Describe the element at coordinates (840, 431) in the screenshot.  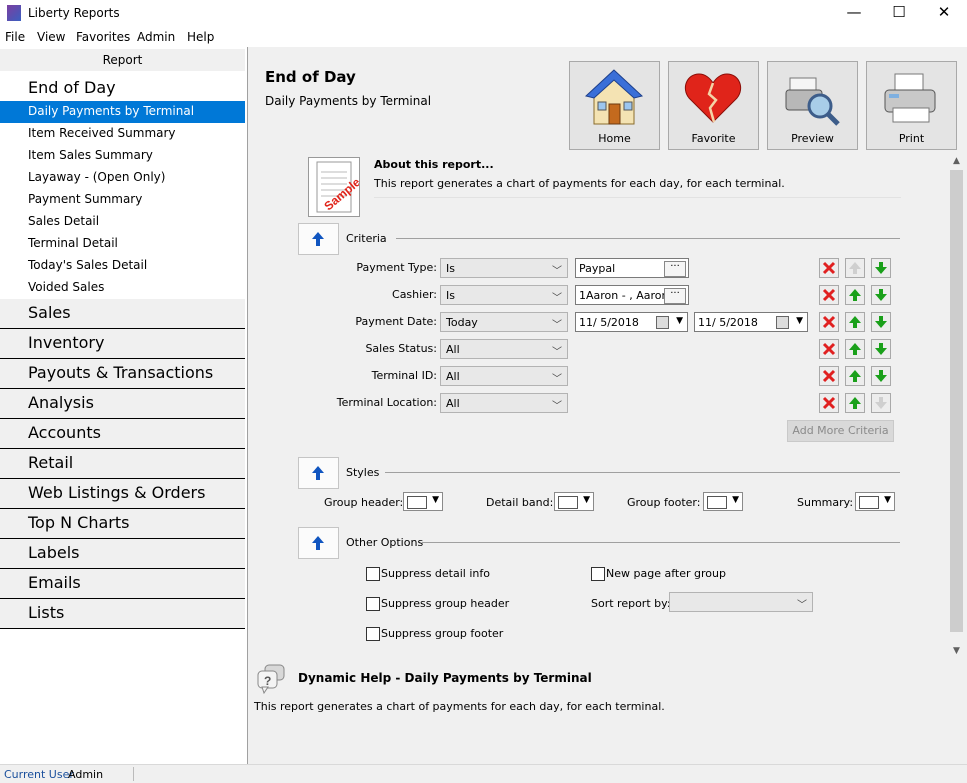
I see `add-more-criteria-button: Add More Criteria` at that location.